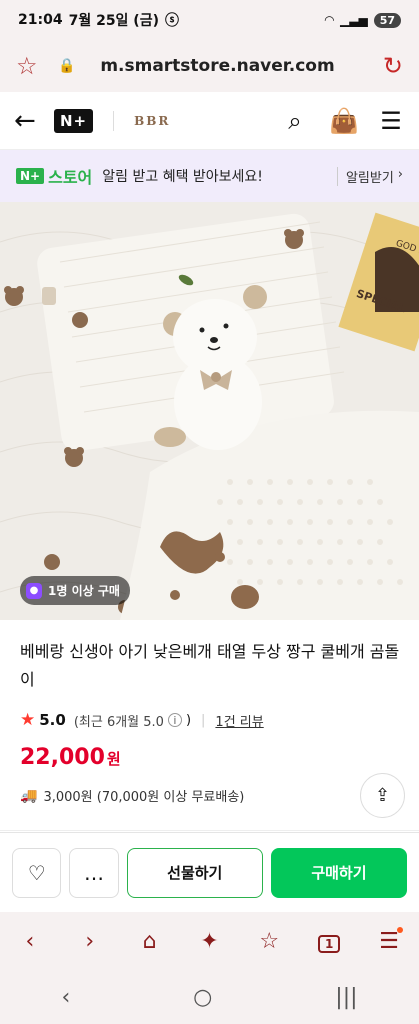  I want to click on nav-back-icon: ‹, so click(65, 997).